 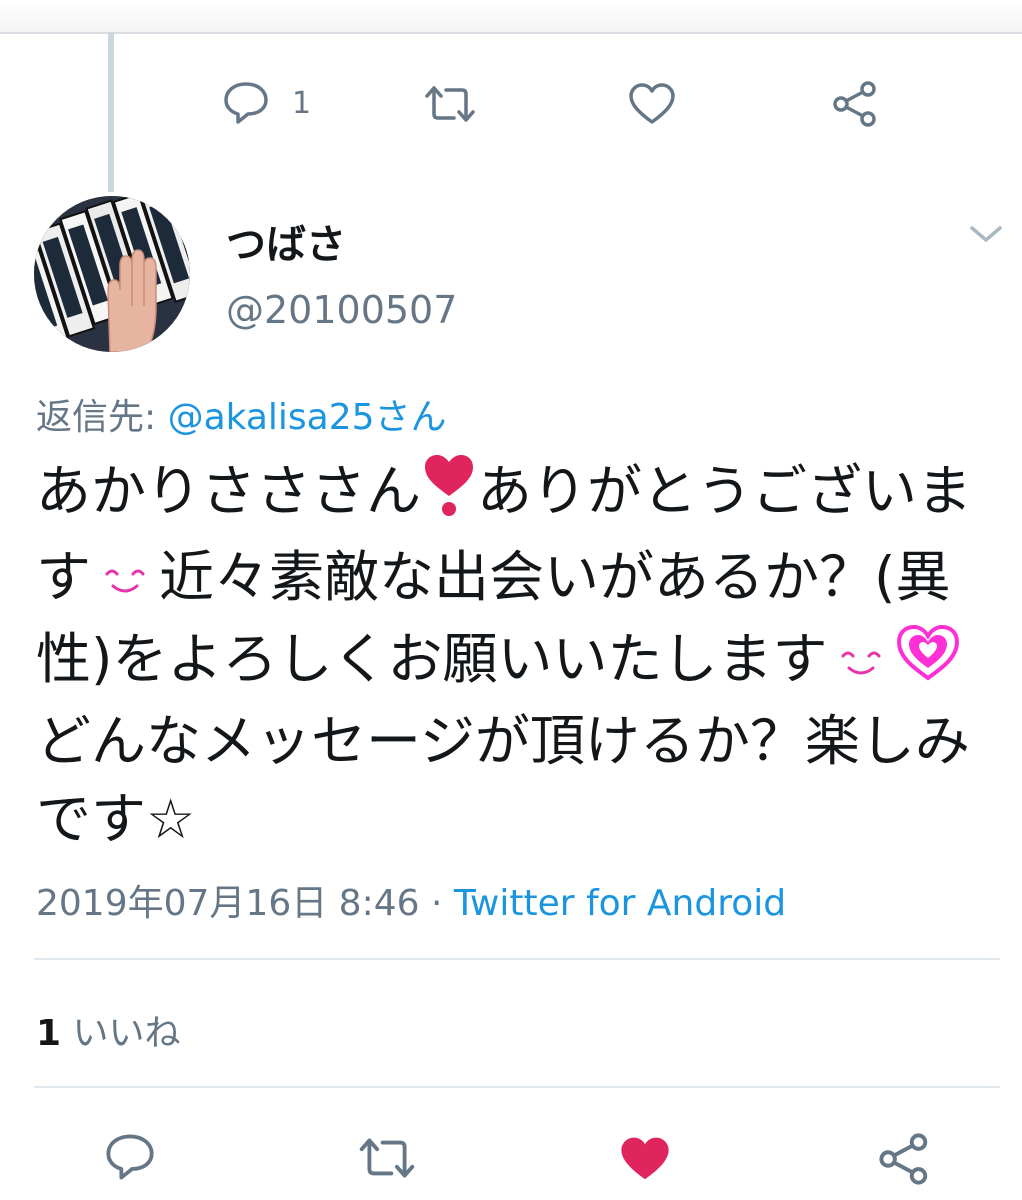 I want to click on like-button, so click(x=652, y=104).